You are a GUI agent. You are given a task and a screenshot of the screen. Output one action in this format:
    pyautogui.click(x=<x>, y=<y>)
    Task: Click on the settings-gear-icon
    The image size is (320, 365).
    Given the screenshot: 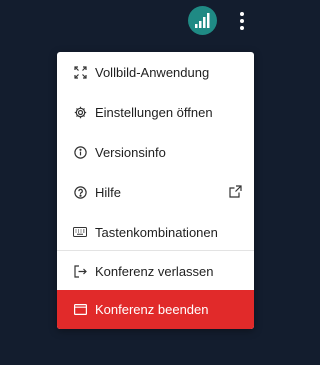 What is the action you would take?
    pyautogui.click(x=80, y=112)
    